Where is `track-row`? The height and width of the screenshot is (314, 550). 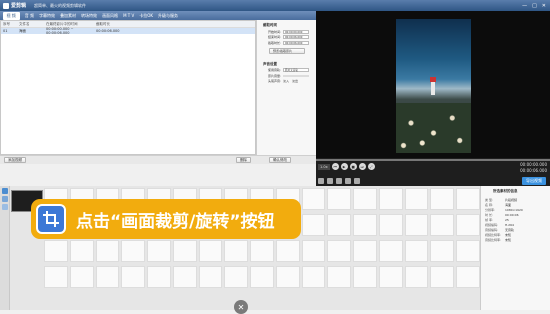 track-row is located at coordinates (262, 278).